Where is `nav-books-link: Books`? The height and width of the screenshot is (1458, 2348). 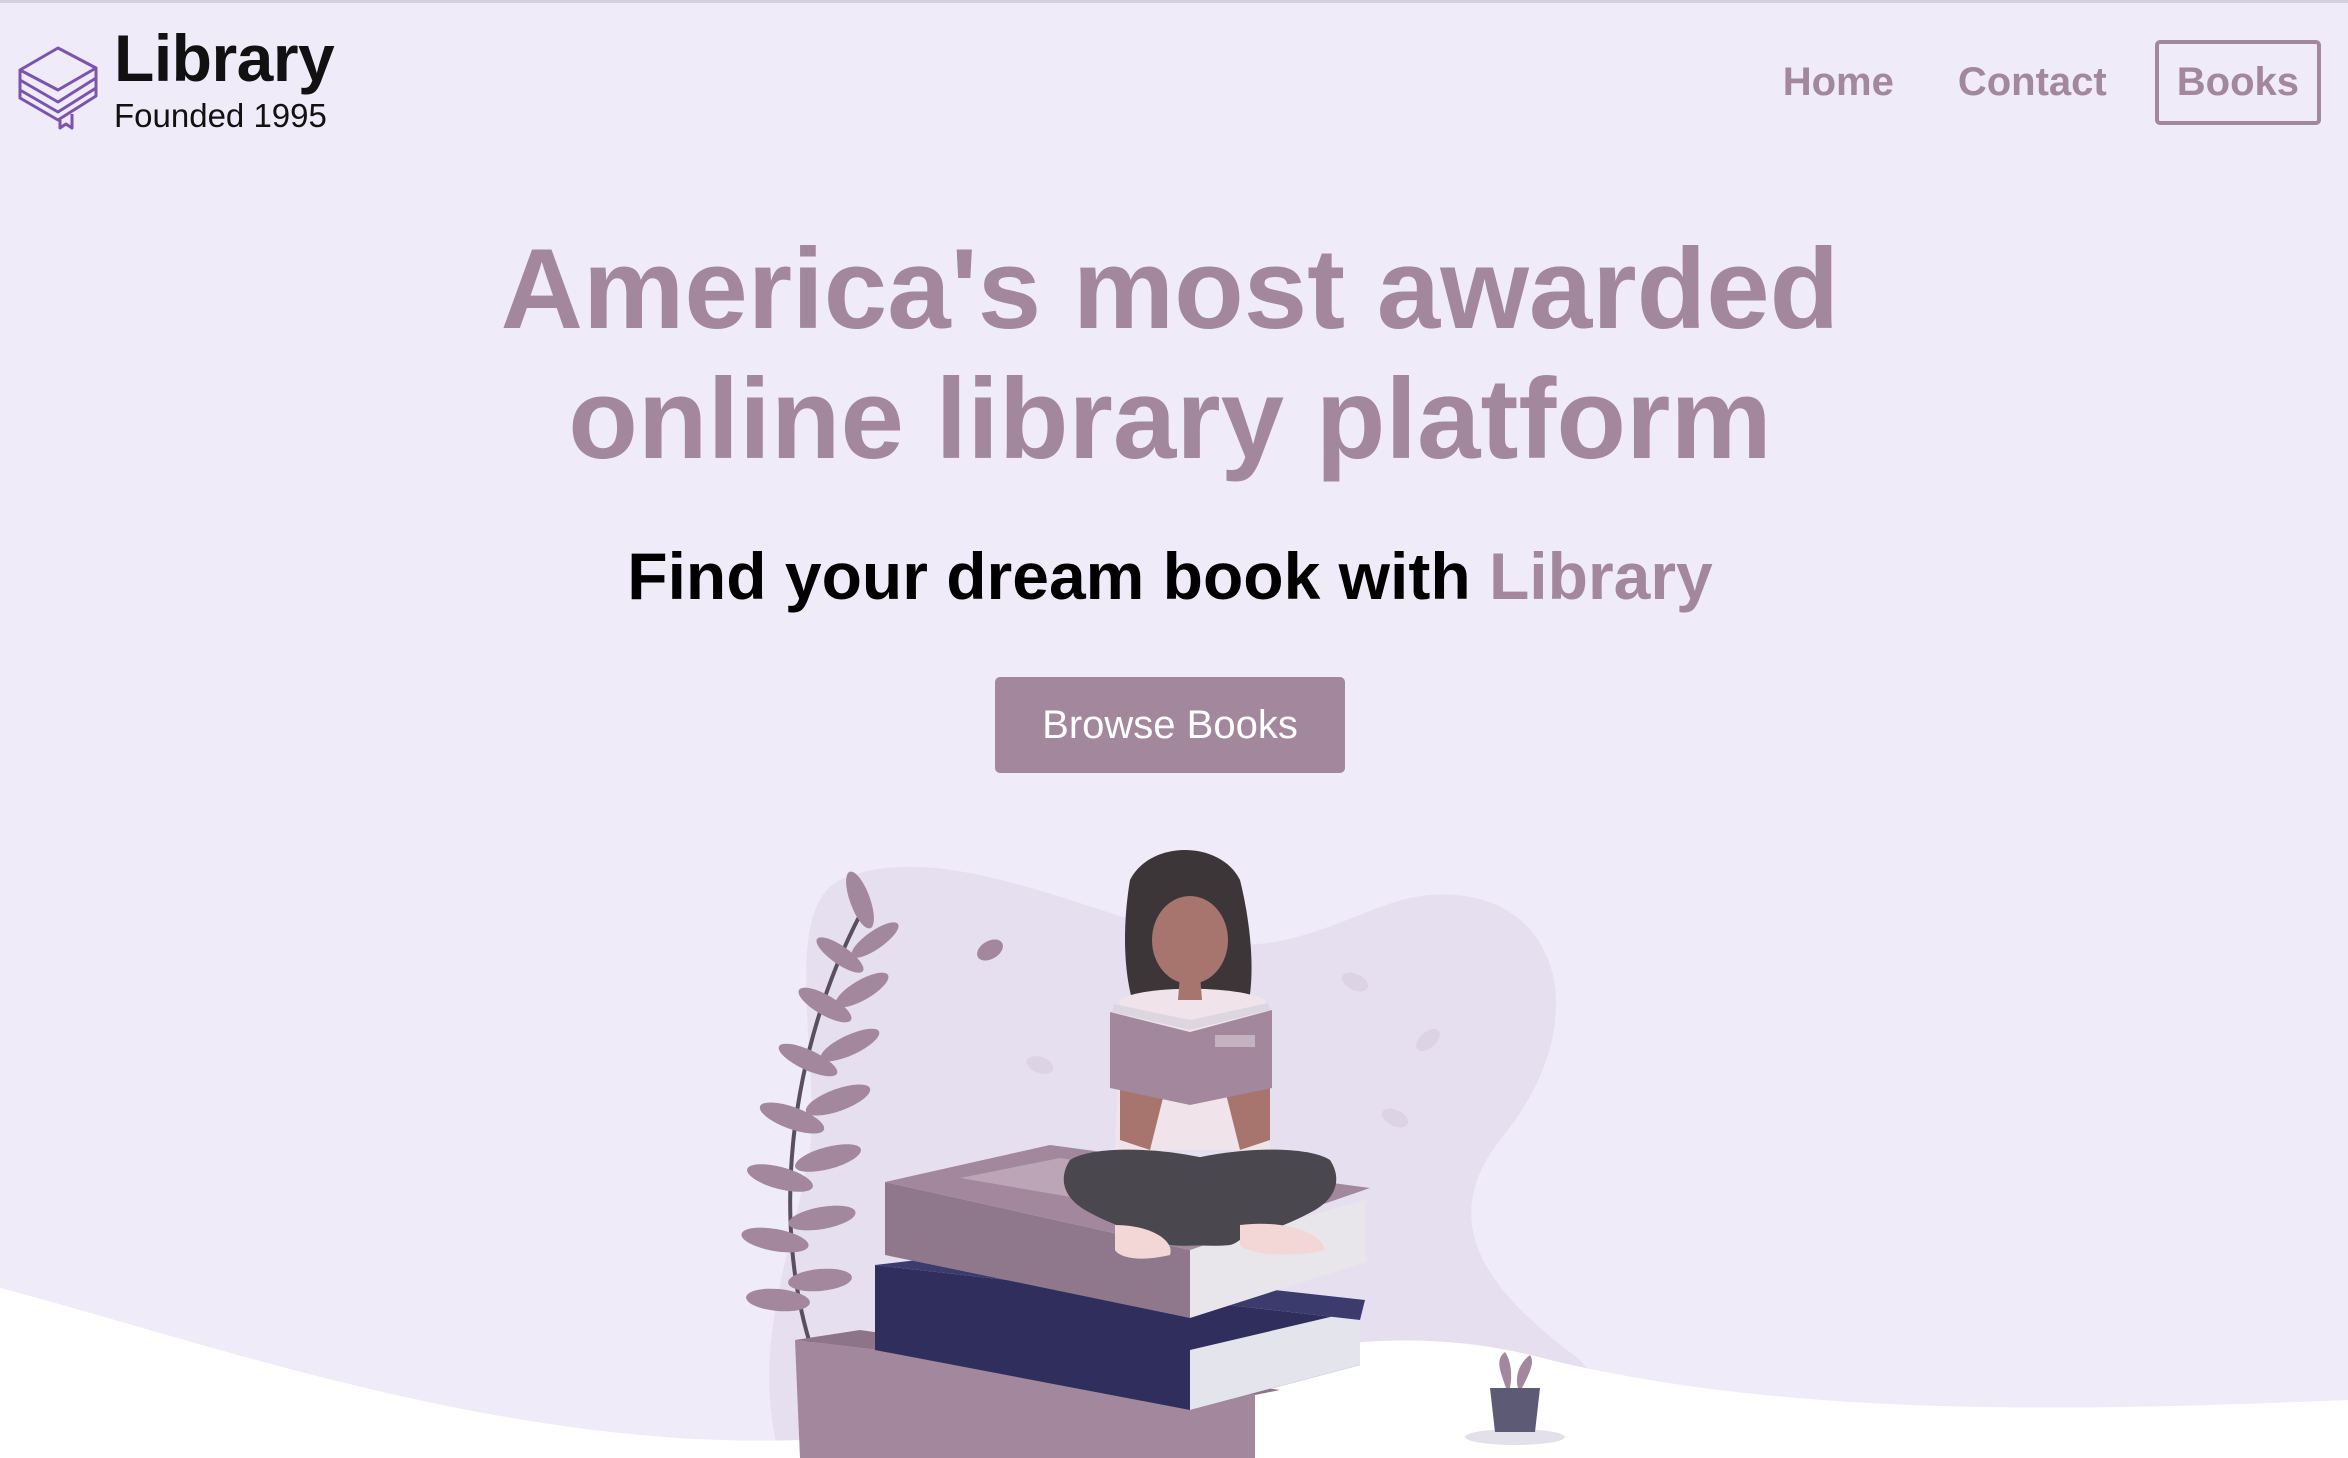
nav-books-link: Books is located at coordinates (2237, 82).